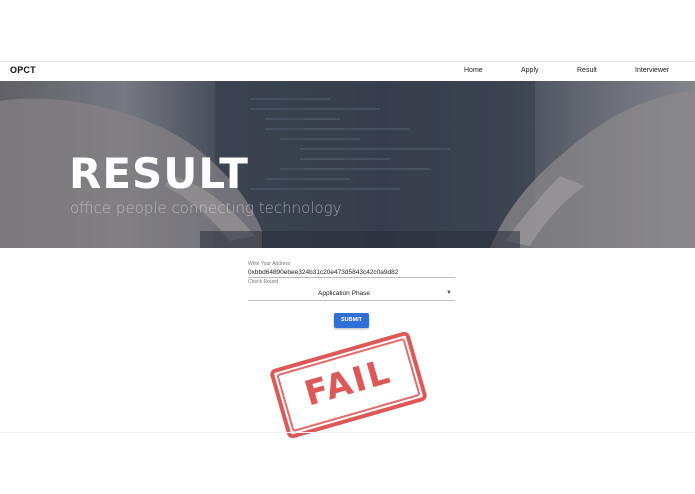 Image resolution: width=695 pixels, height=494 pixels. What do you see at coordinates (159, 173) in the screenshot?
I see `hero-title: RESULT` at bounding box center [159, 173].